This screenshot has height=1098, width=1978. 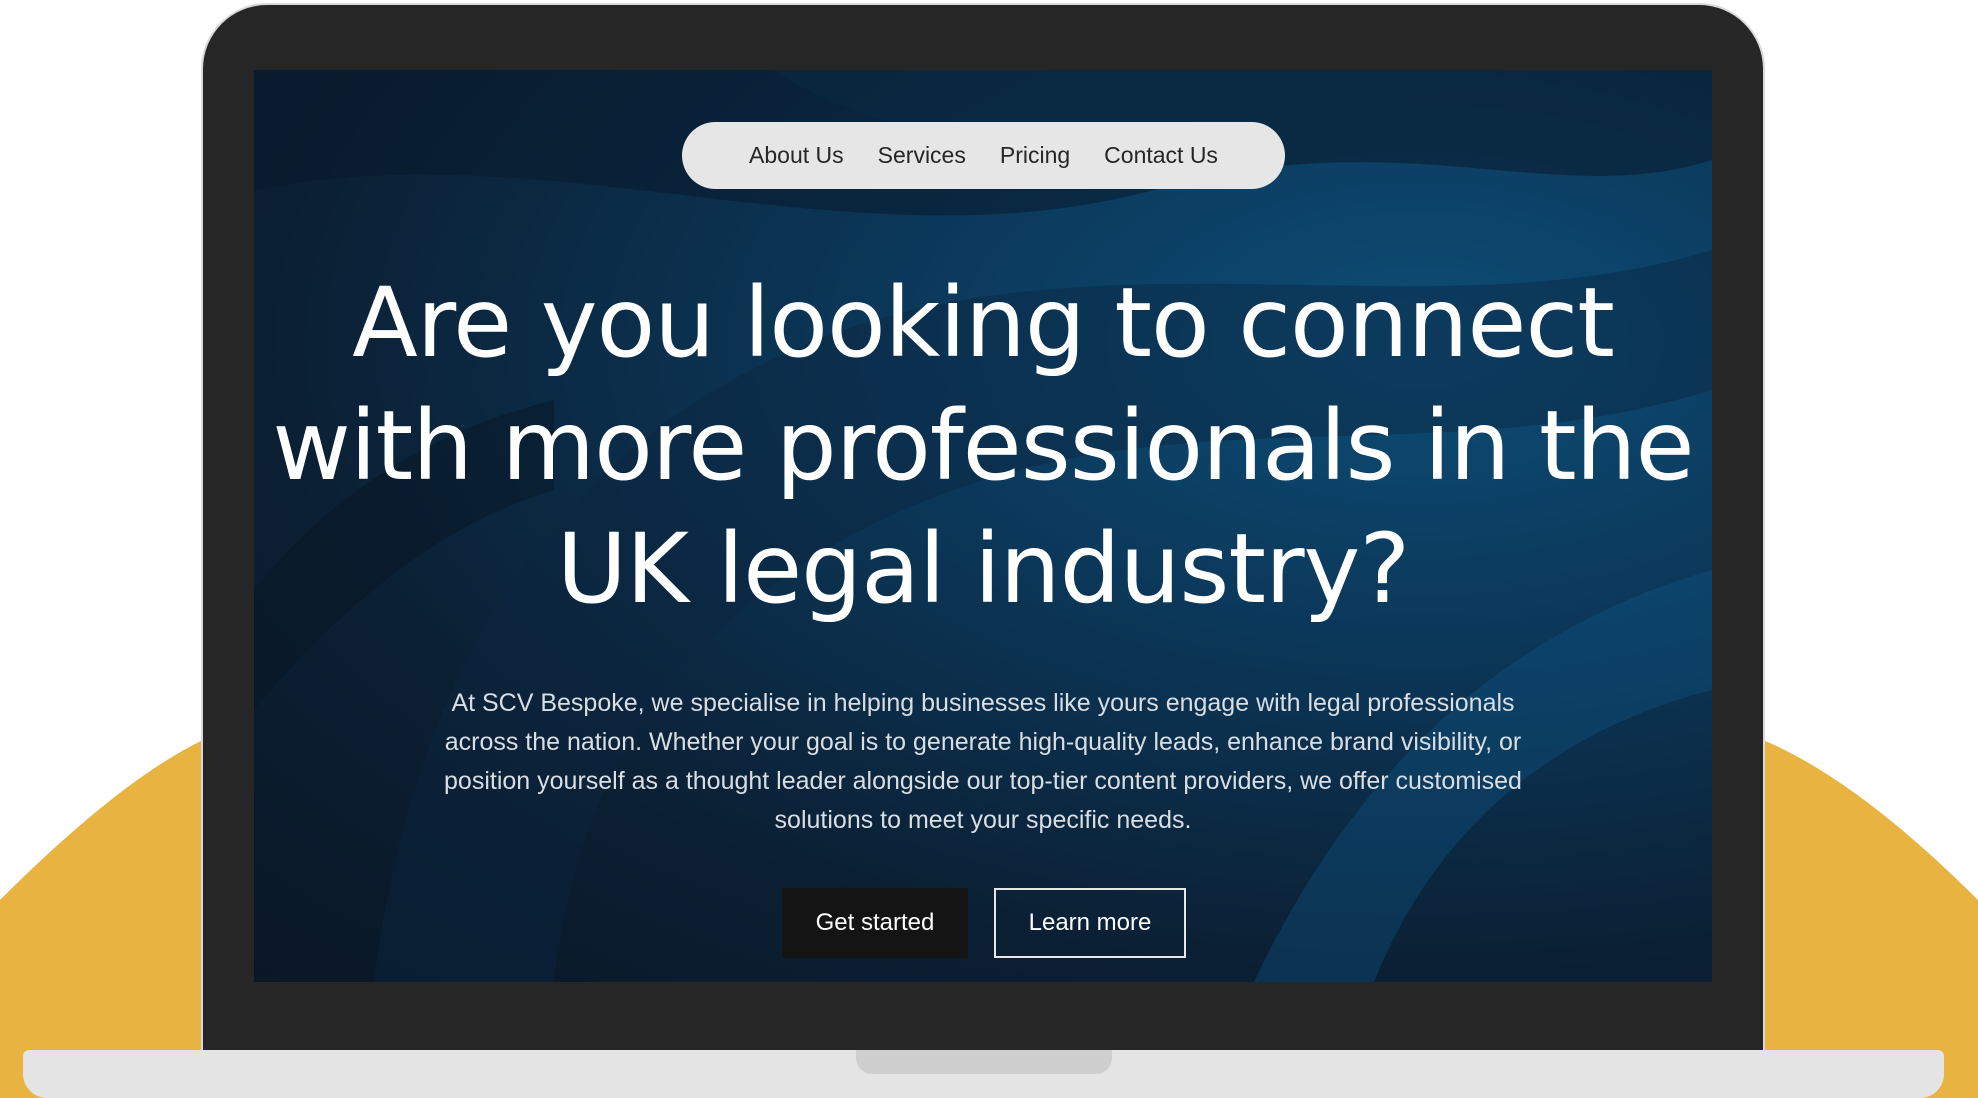 What do you see at coordinates (922, 155) in the screenshot?
I see `nav-link-services: Services` at bounding box center [922, 155].